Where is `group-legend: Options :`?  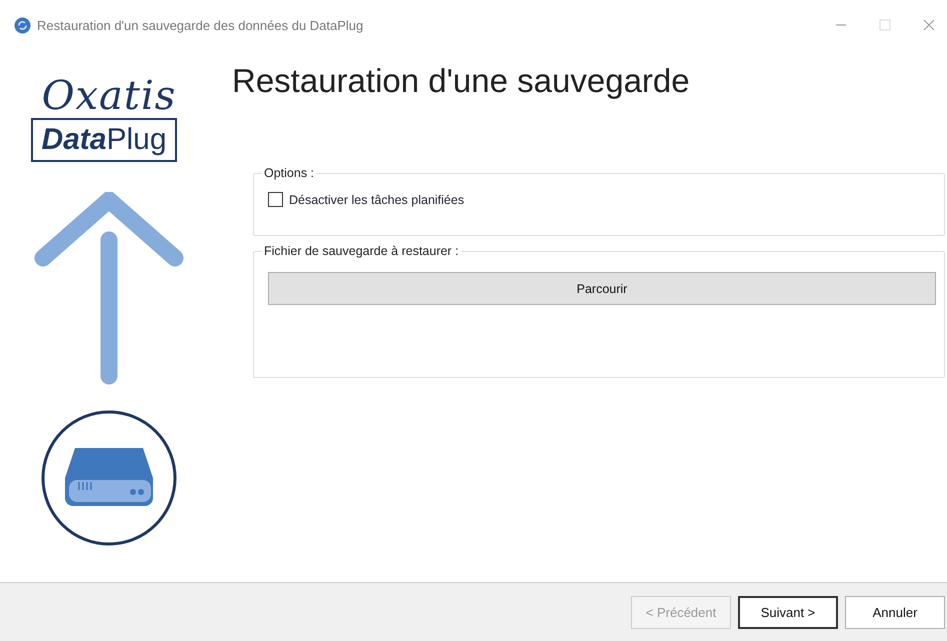
group-legend: Options : is located at coordinates (289, 173).